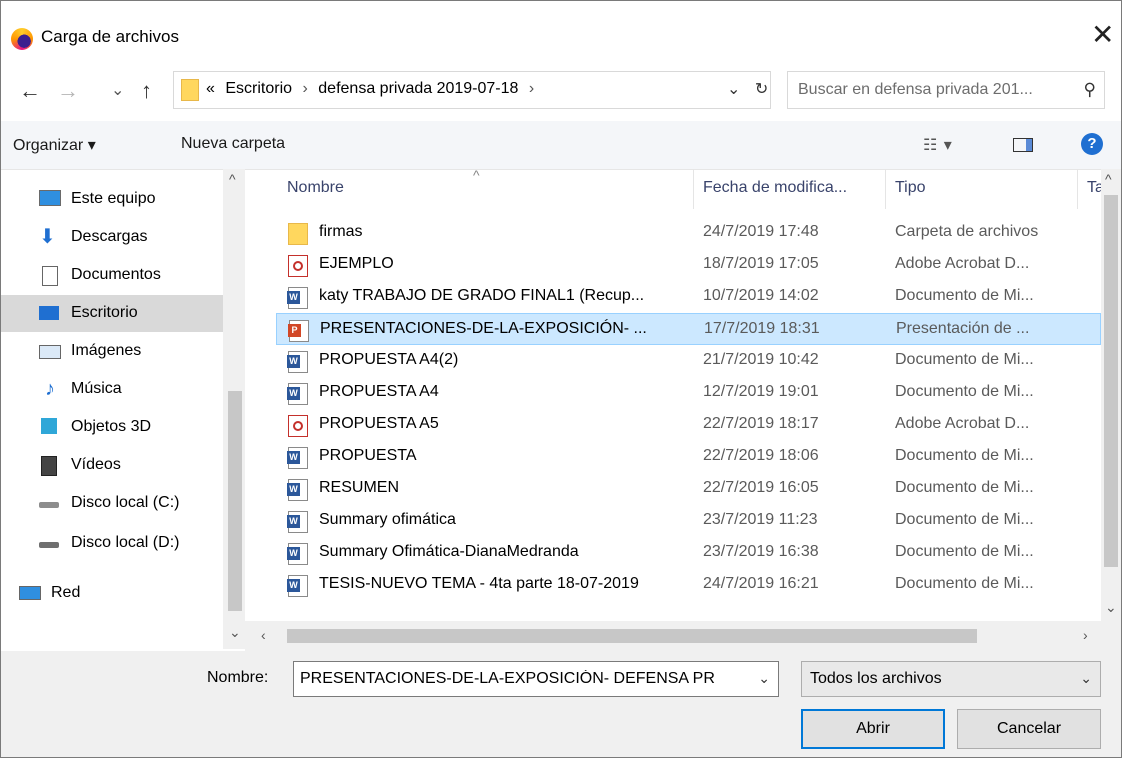 This screenshot has width=1122, height=758. What do you see at coordinates (96, 388) in the screenshot?
I see `sidebar-item-label: Música` at bounding box center [96, 388].